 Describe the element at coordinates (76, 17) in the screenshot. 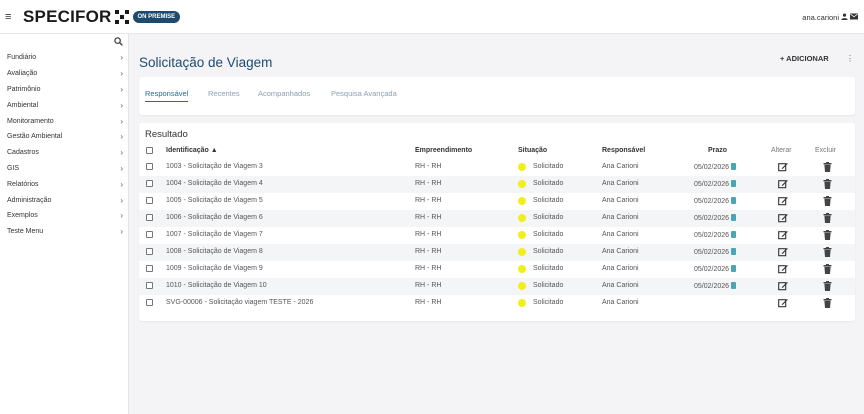

I see `logo: SPECIFOR` at that location.